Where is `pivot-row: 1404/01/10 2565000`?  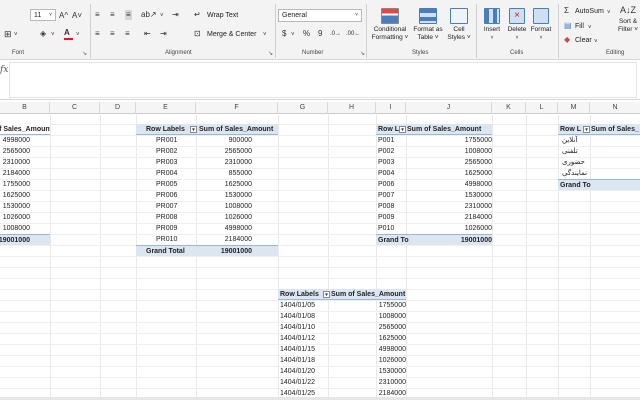
pivot-row: 1404/01/10 2565000 is located at coordinates (342, 327).